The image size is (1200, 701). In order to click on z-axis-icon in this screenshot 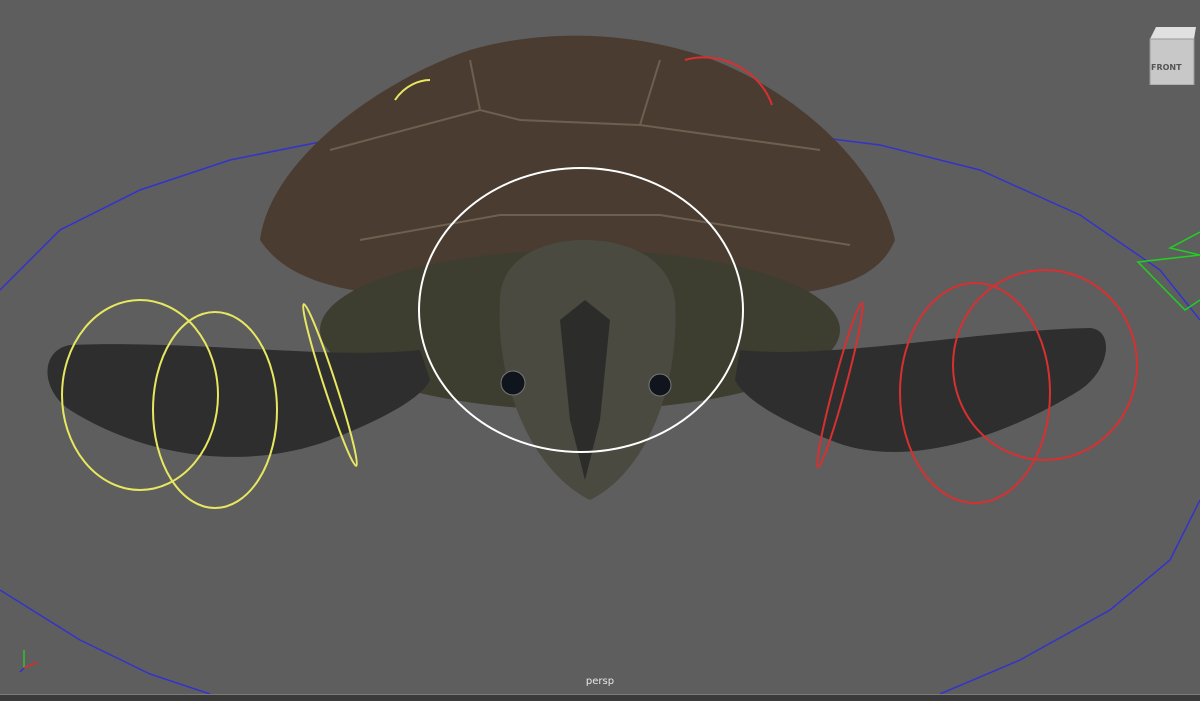, I will do `click(22, 670)`.